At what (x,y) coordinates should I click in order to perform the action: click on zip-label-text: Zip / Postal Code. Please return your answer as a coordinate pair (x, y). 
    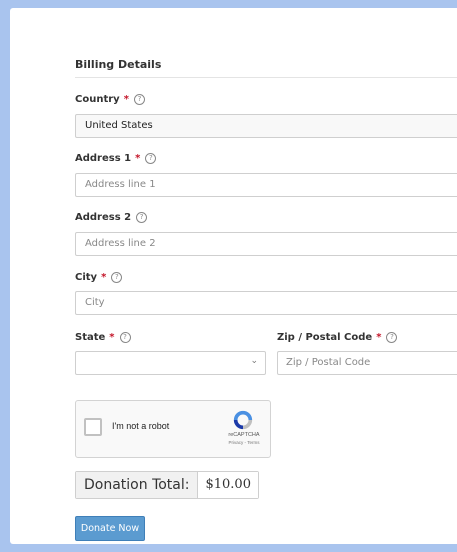
    Looking at the image, I should click on (325, 337).